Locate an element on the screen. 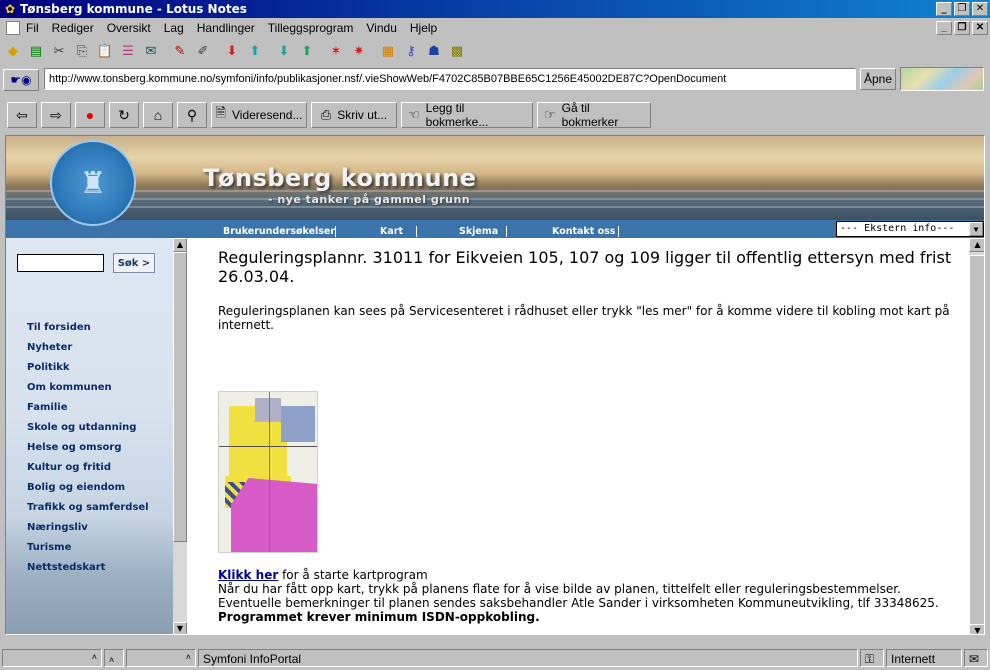 The width and height of the screenshot is (990, 670). doc-minimize-button: _ is located at coordinates (944, 28).